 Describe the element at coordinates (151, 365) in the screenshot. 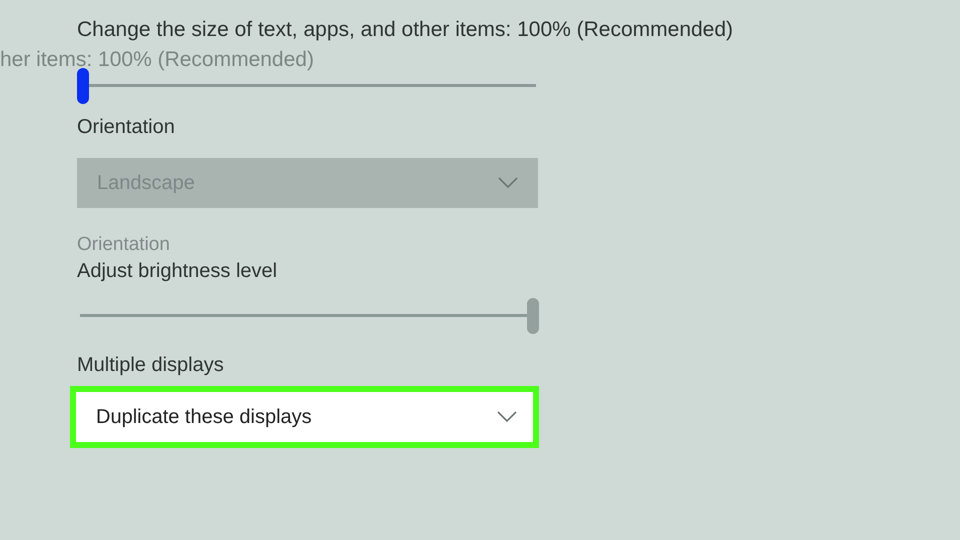

I see `multiple-displays-label: Multiple displays` at that location.